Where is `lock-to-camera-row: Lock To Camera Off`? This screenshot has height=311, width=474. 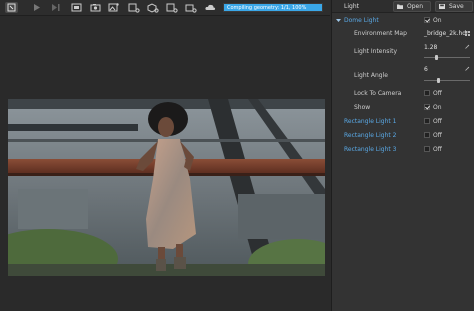 lock-to-camera-row: Lock To Camera Off is located at coordinates (403, 94).